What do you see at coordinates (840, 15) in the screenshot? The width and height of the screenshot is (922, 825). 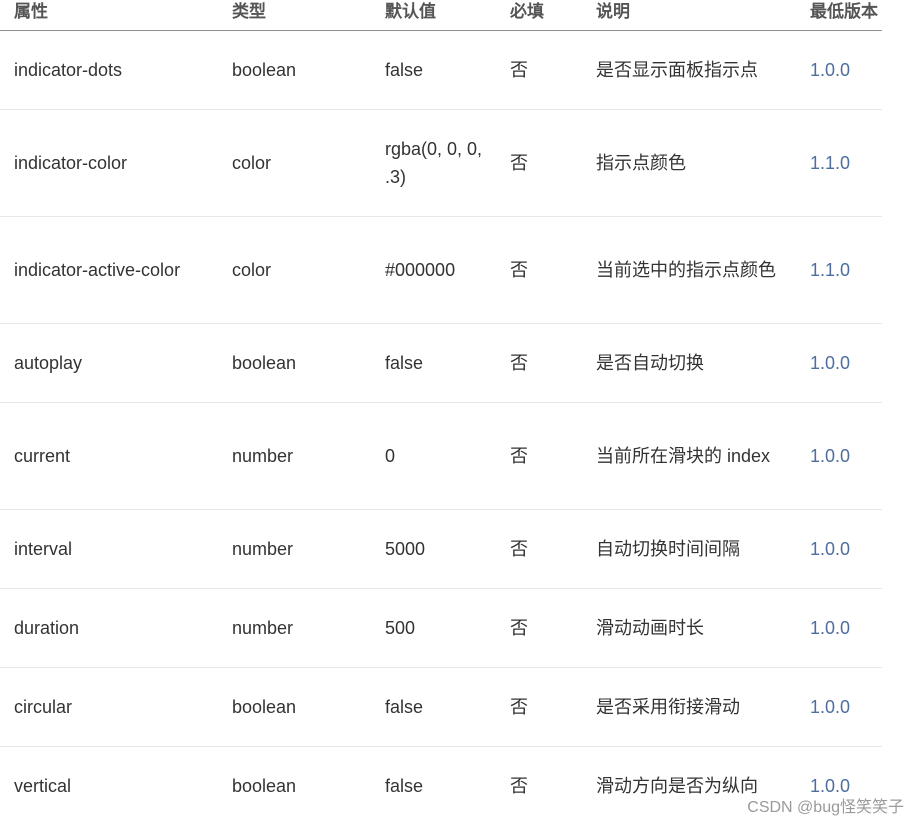 I see `header-min-version: 最低版本` at bounding box center [840, 15].